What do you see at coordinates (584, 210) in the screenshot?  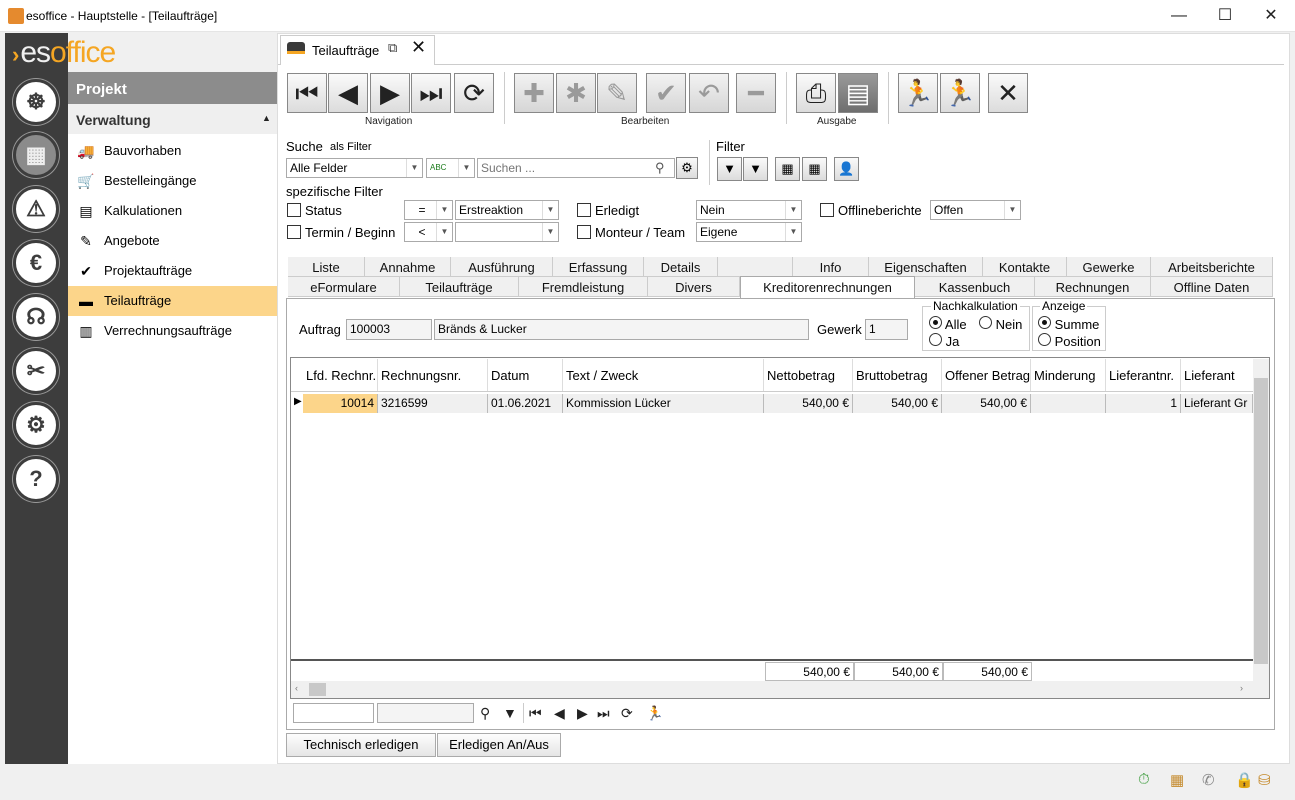 I see `erledigt-checkbox` at bounding box center [584, 210].